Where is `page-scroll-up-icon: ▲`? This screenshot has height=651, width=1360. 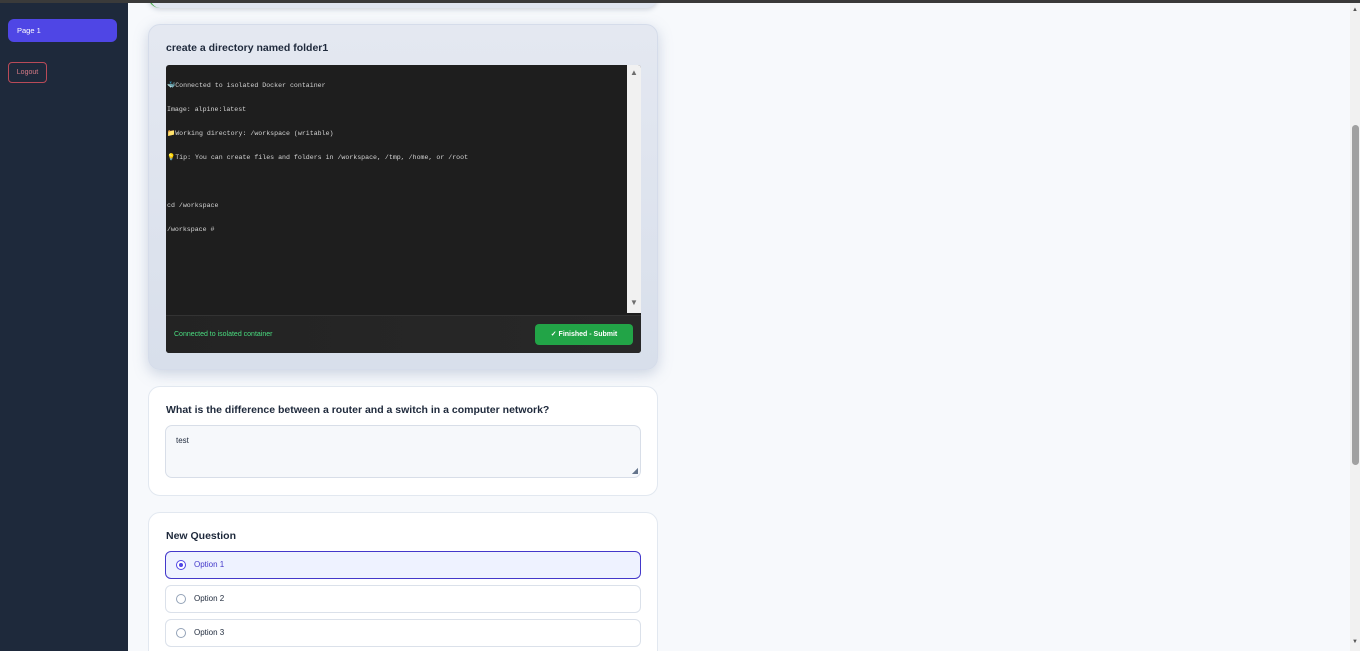 page-scroll-up-icon: ▲ is located at coordinates (1355, 10).